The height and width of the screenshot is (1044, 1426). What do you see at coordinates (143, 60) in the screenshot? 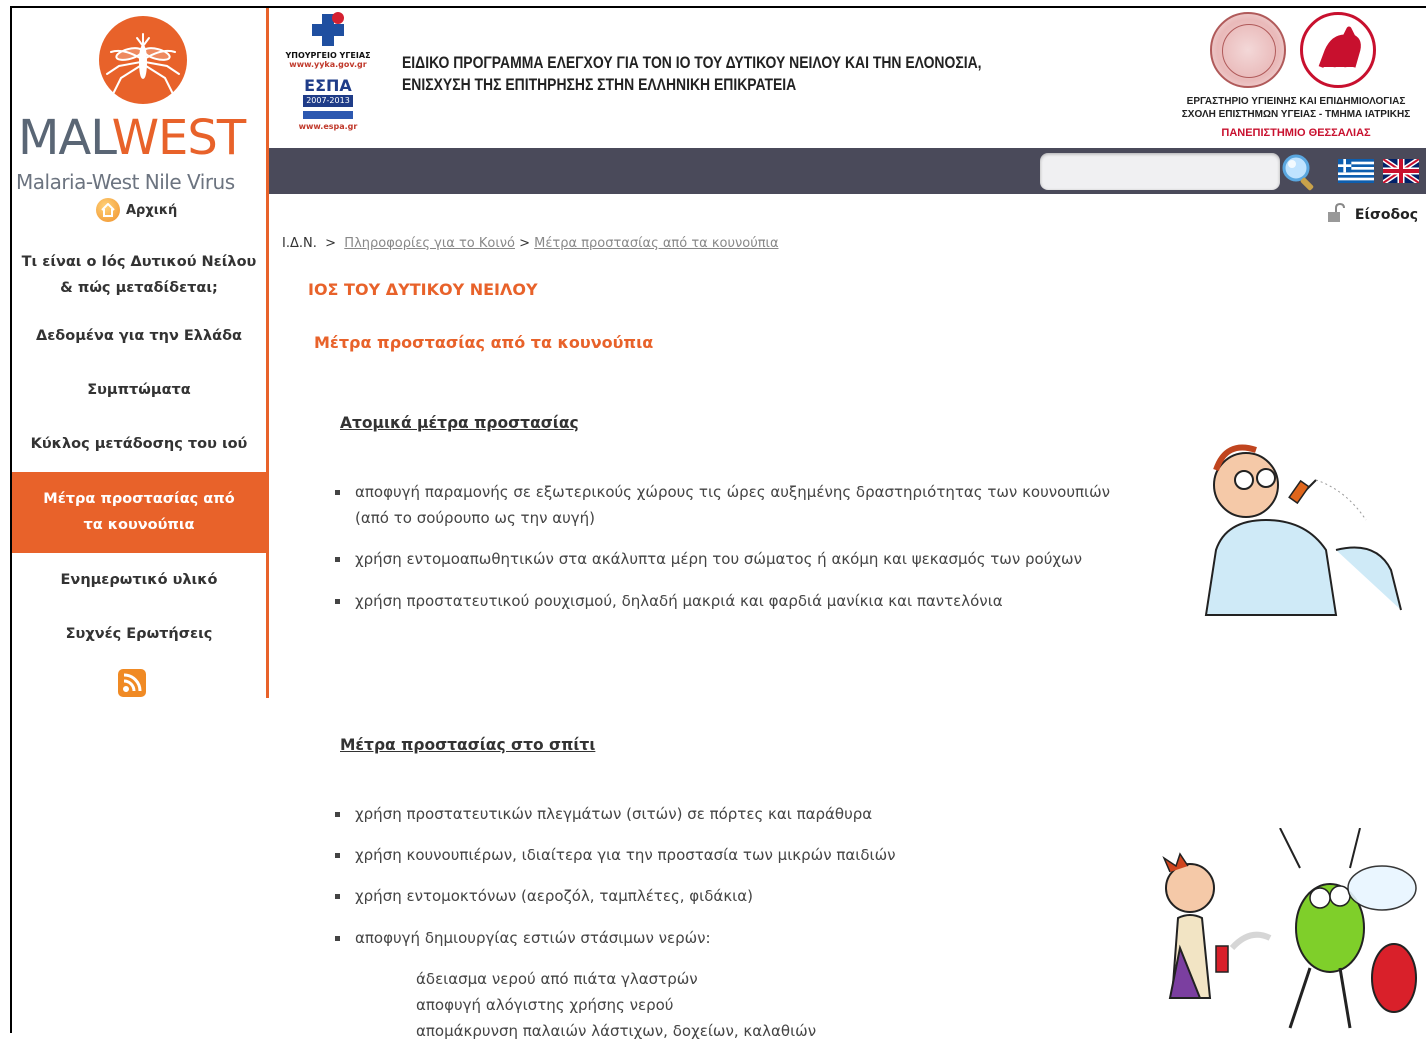
I see `mosquito-logo-icon` at bounding box center [143, 60].